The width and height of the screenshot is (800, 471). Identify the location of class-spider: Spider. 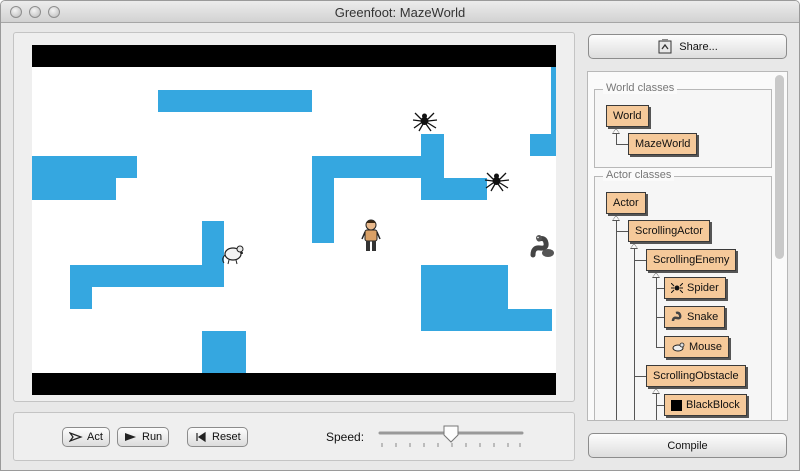
(695, 288).